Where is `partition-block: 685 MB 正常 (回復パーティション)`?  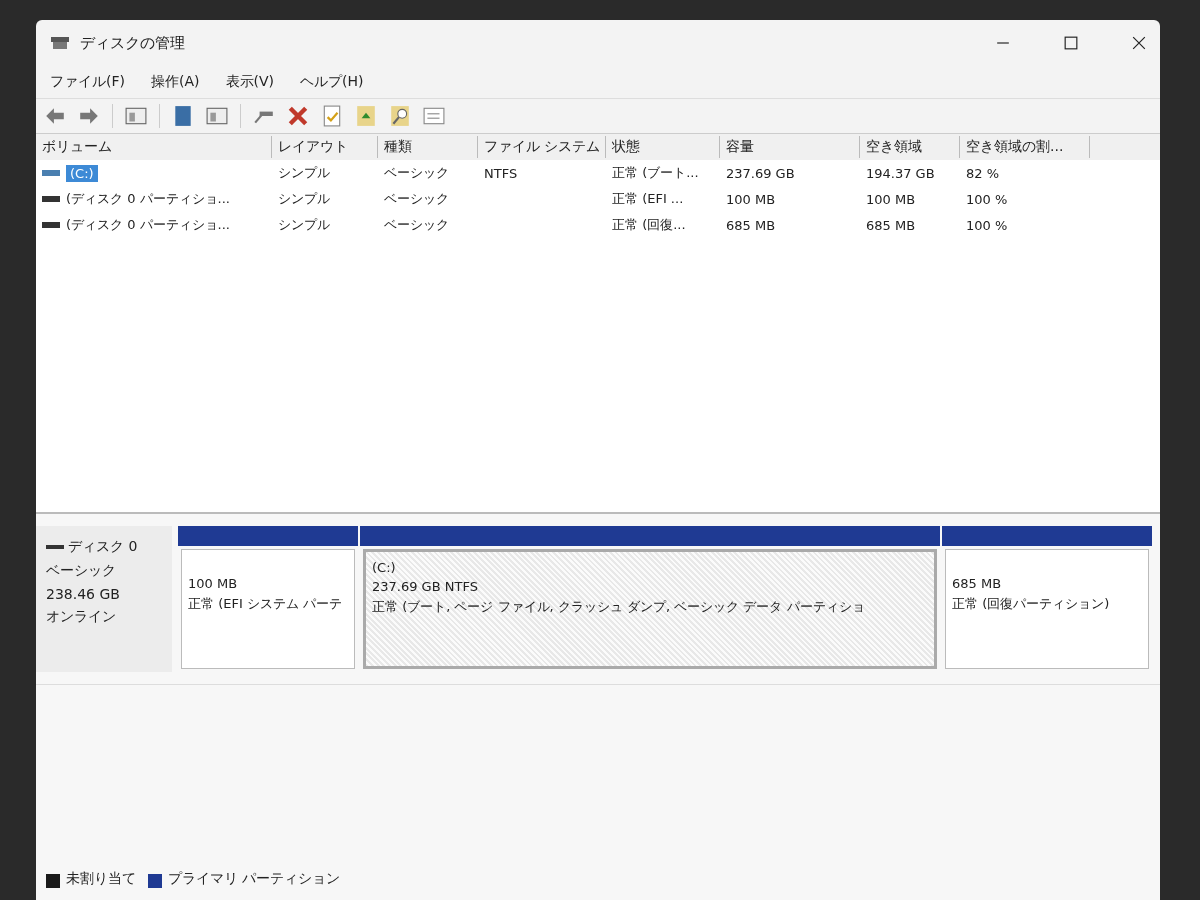
partition-block: 685 MB 正常 (回復パーティション) is located at coordinates (1047, 609).